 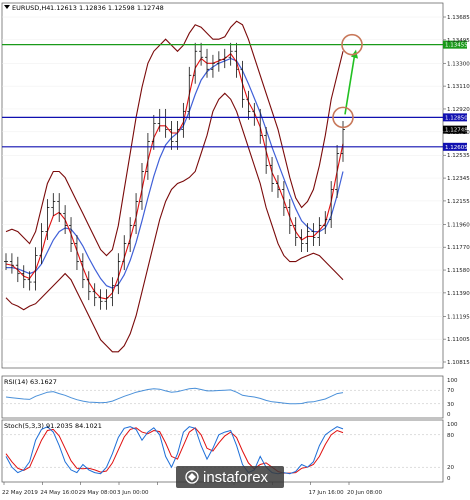 I want to click on rsi-tick-label: 30, so click(x=450, y=405).